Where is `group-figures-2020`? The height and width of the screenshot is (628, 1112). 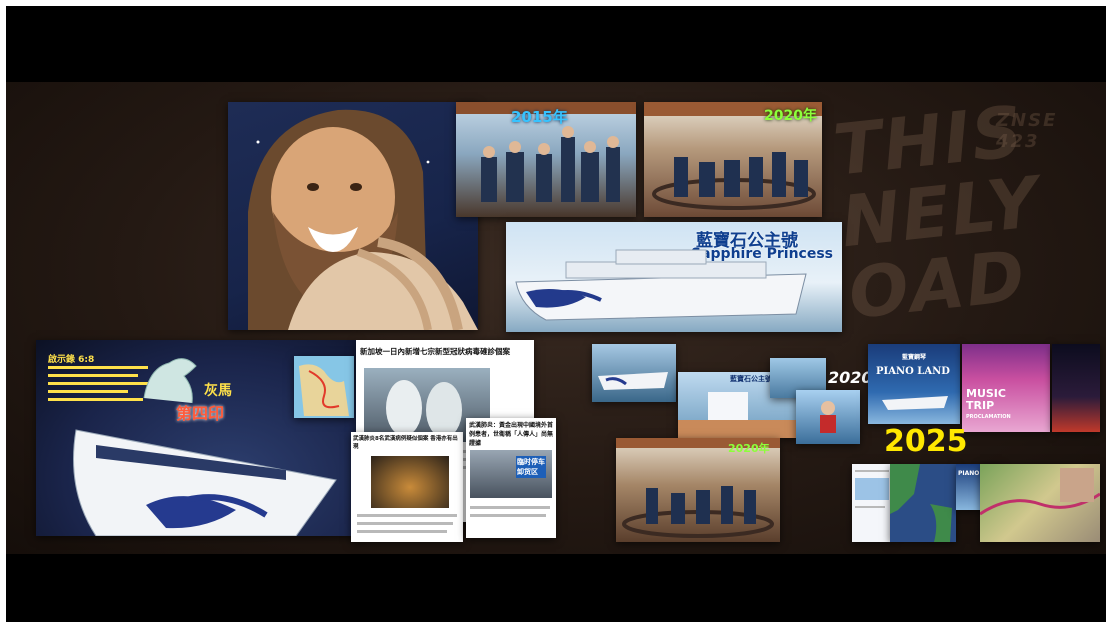
group-figures-2020 is located at coordinates (734, 181).